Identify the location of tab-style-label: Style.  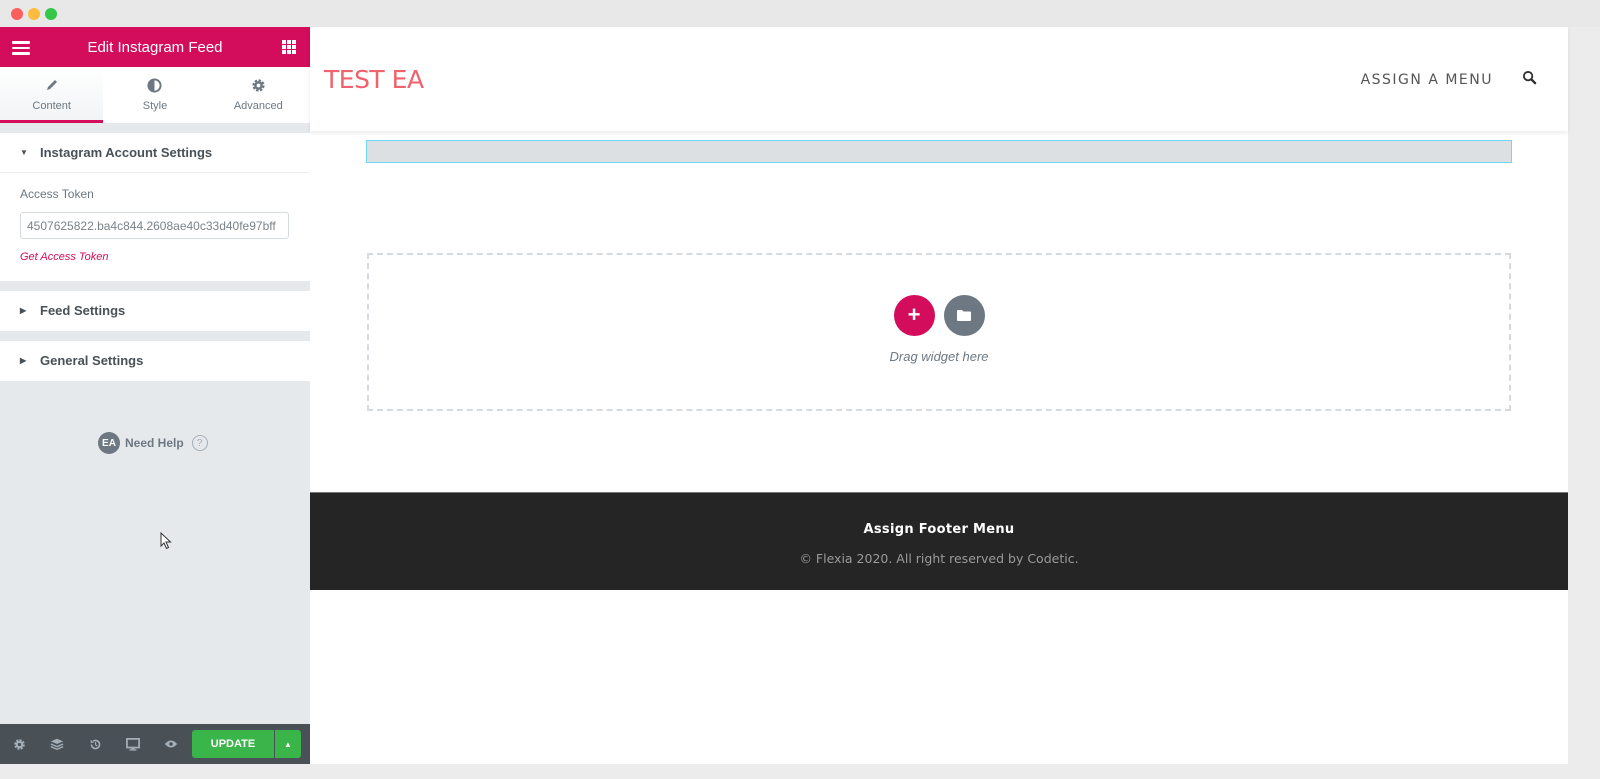
(155, 106).